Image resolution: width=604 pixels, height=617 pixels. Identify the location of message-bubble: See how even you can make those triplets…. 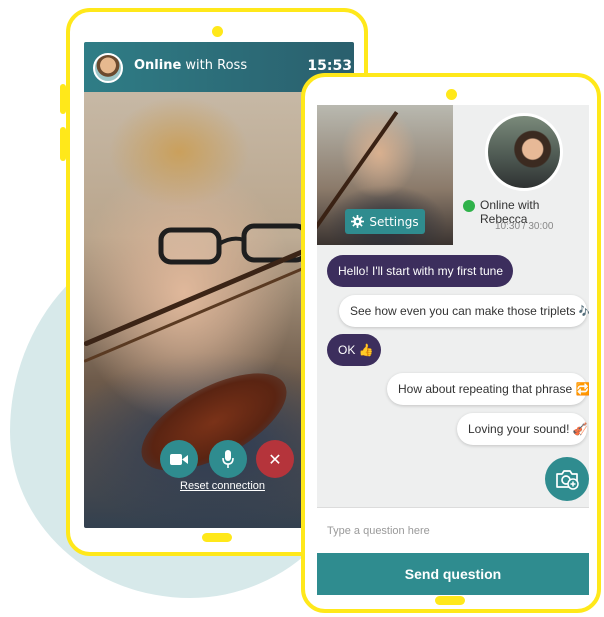
(464, 311).